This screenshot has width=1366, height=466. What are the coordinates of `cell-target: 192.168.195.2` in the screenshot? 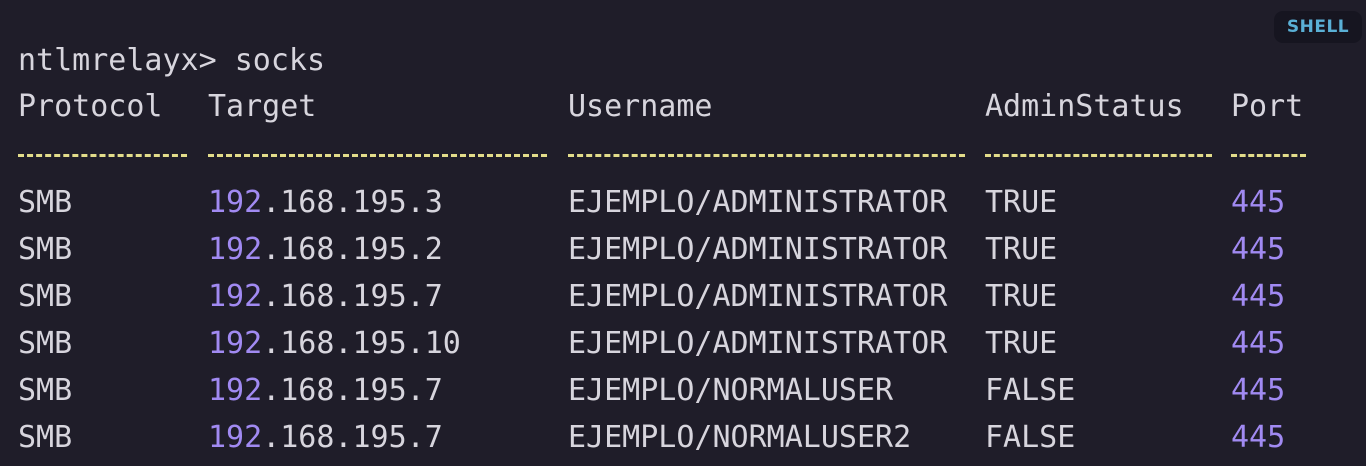 It's located at (325, 250).